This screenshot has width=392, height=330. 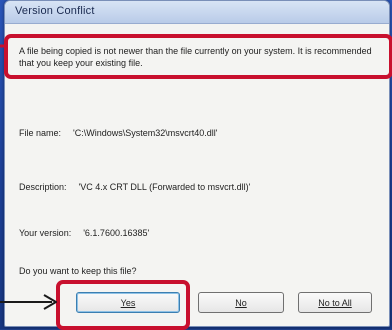 What do you see at coordinates (40, 133) in the screenshot?
I see `file-name-label: File name:` at bounding box center [40, 133].